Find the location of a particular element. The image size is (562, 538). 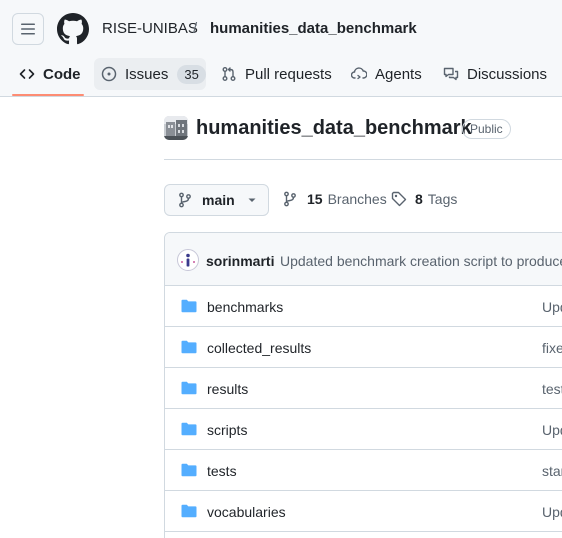

tags-label: Tags is located at coordinates (442, 199).